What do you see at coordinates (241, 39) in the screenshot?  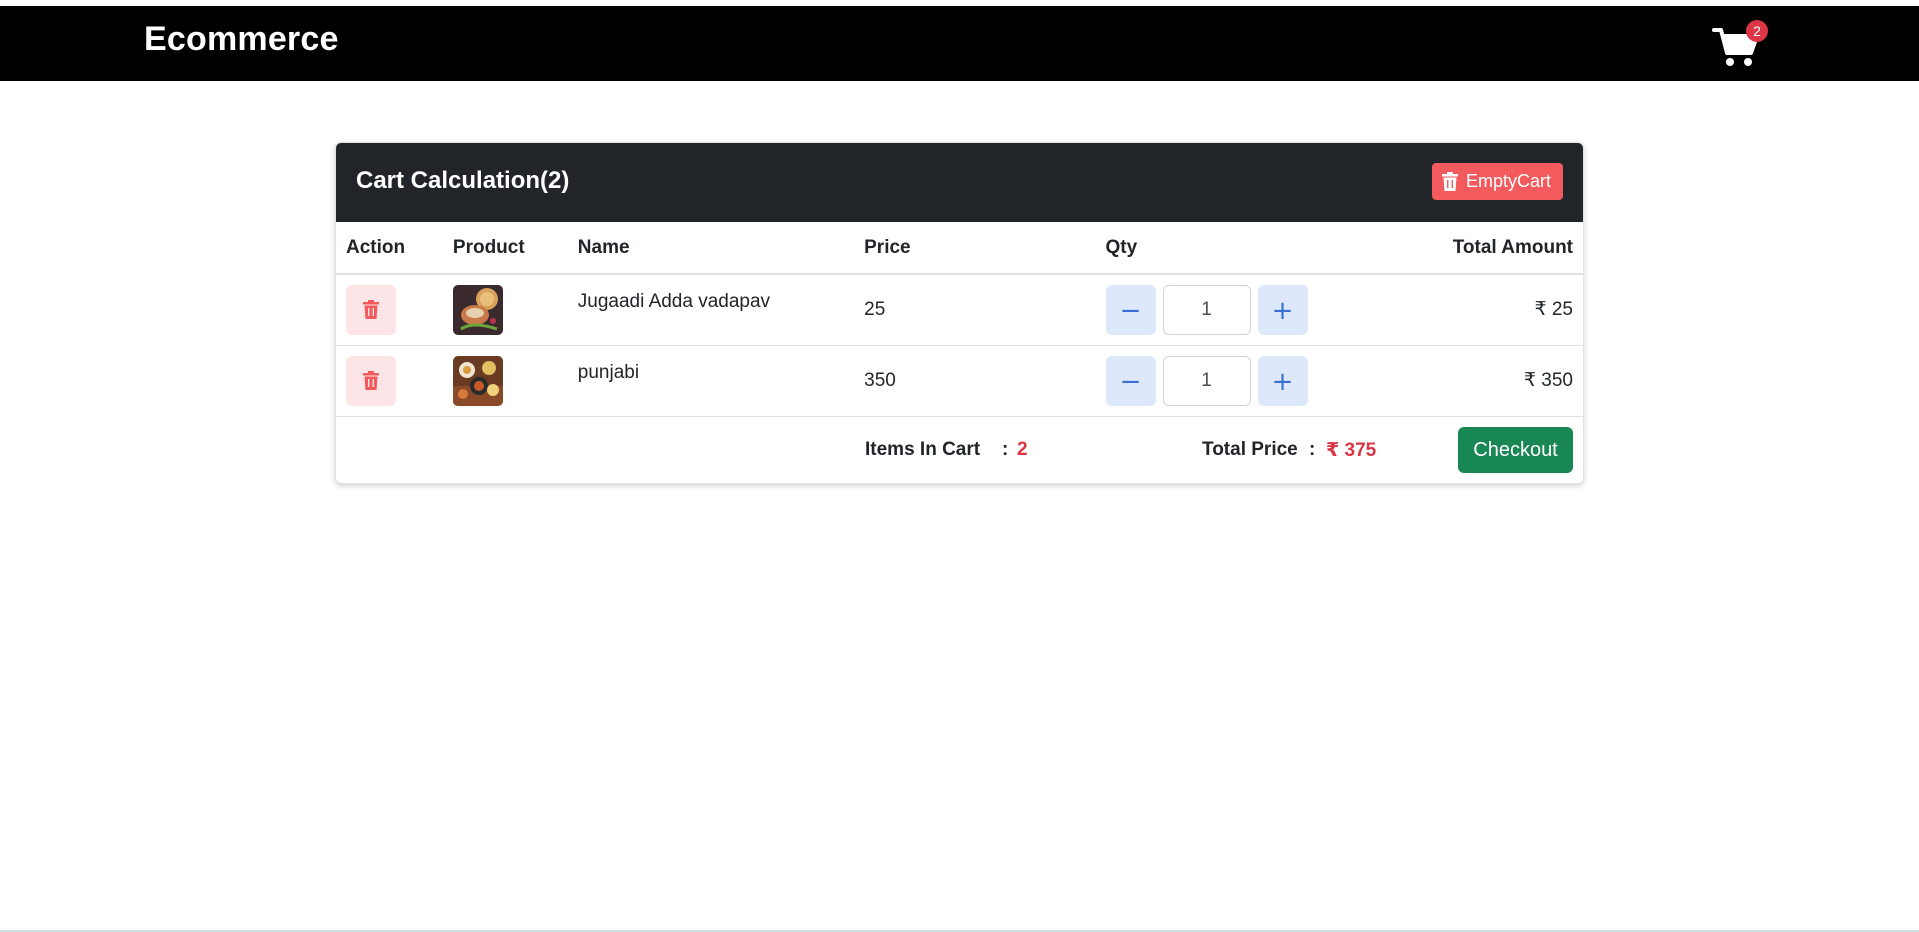 I see `brand-title: Ecommerce` at bounding box center [241, 39].